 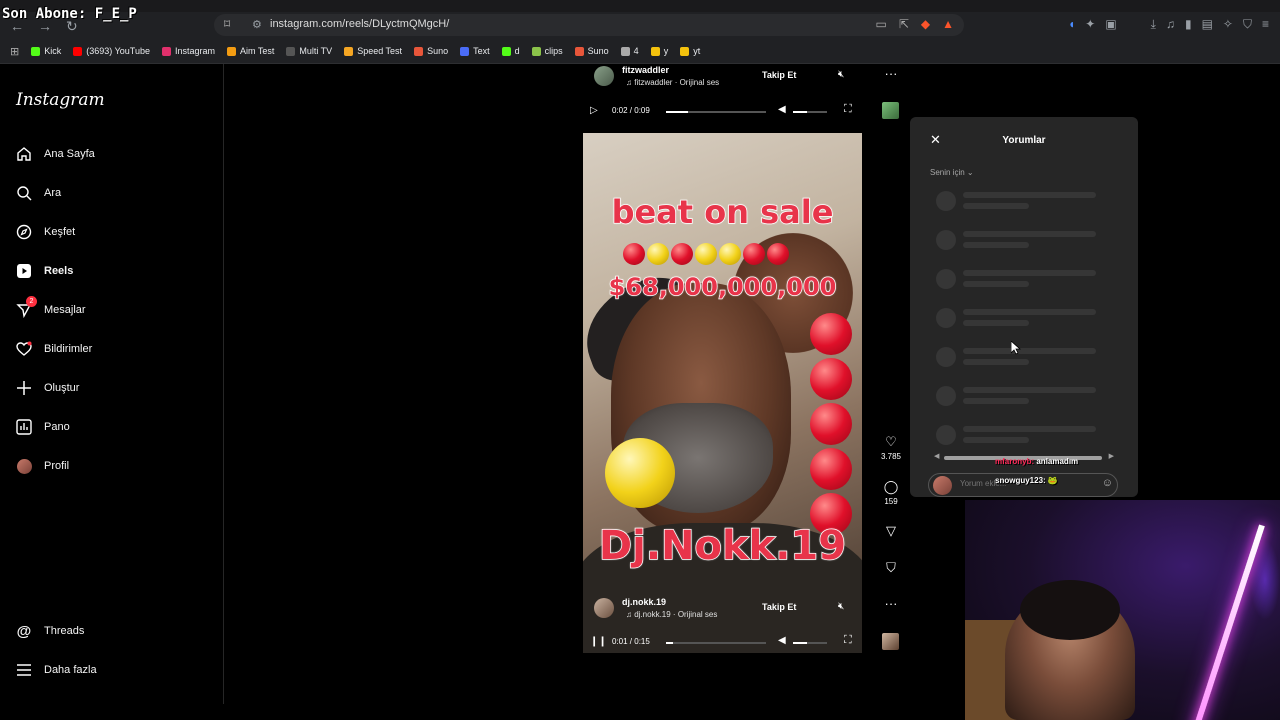 What do you see at coordinates (44, 271) in the screenshot?
I see `sidebar-item-reels: Reels` at bounding box center [44, 271].